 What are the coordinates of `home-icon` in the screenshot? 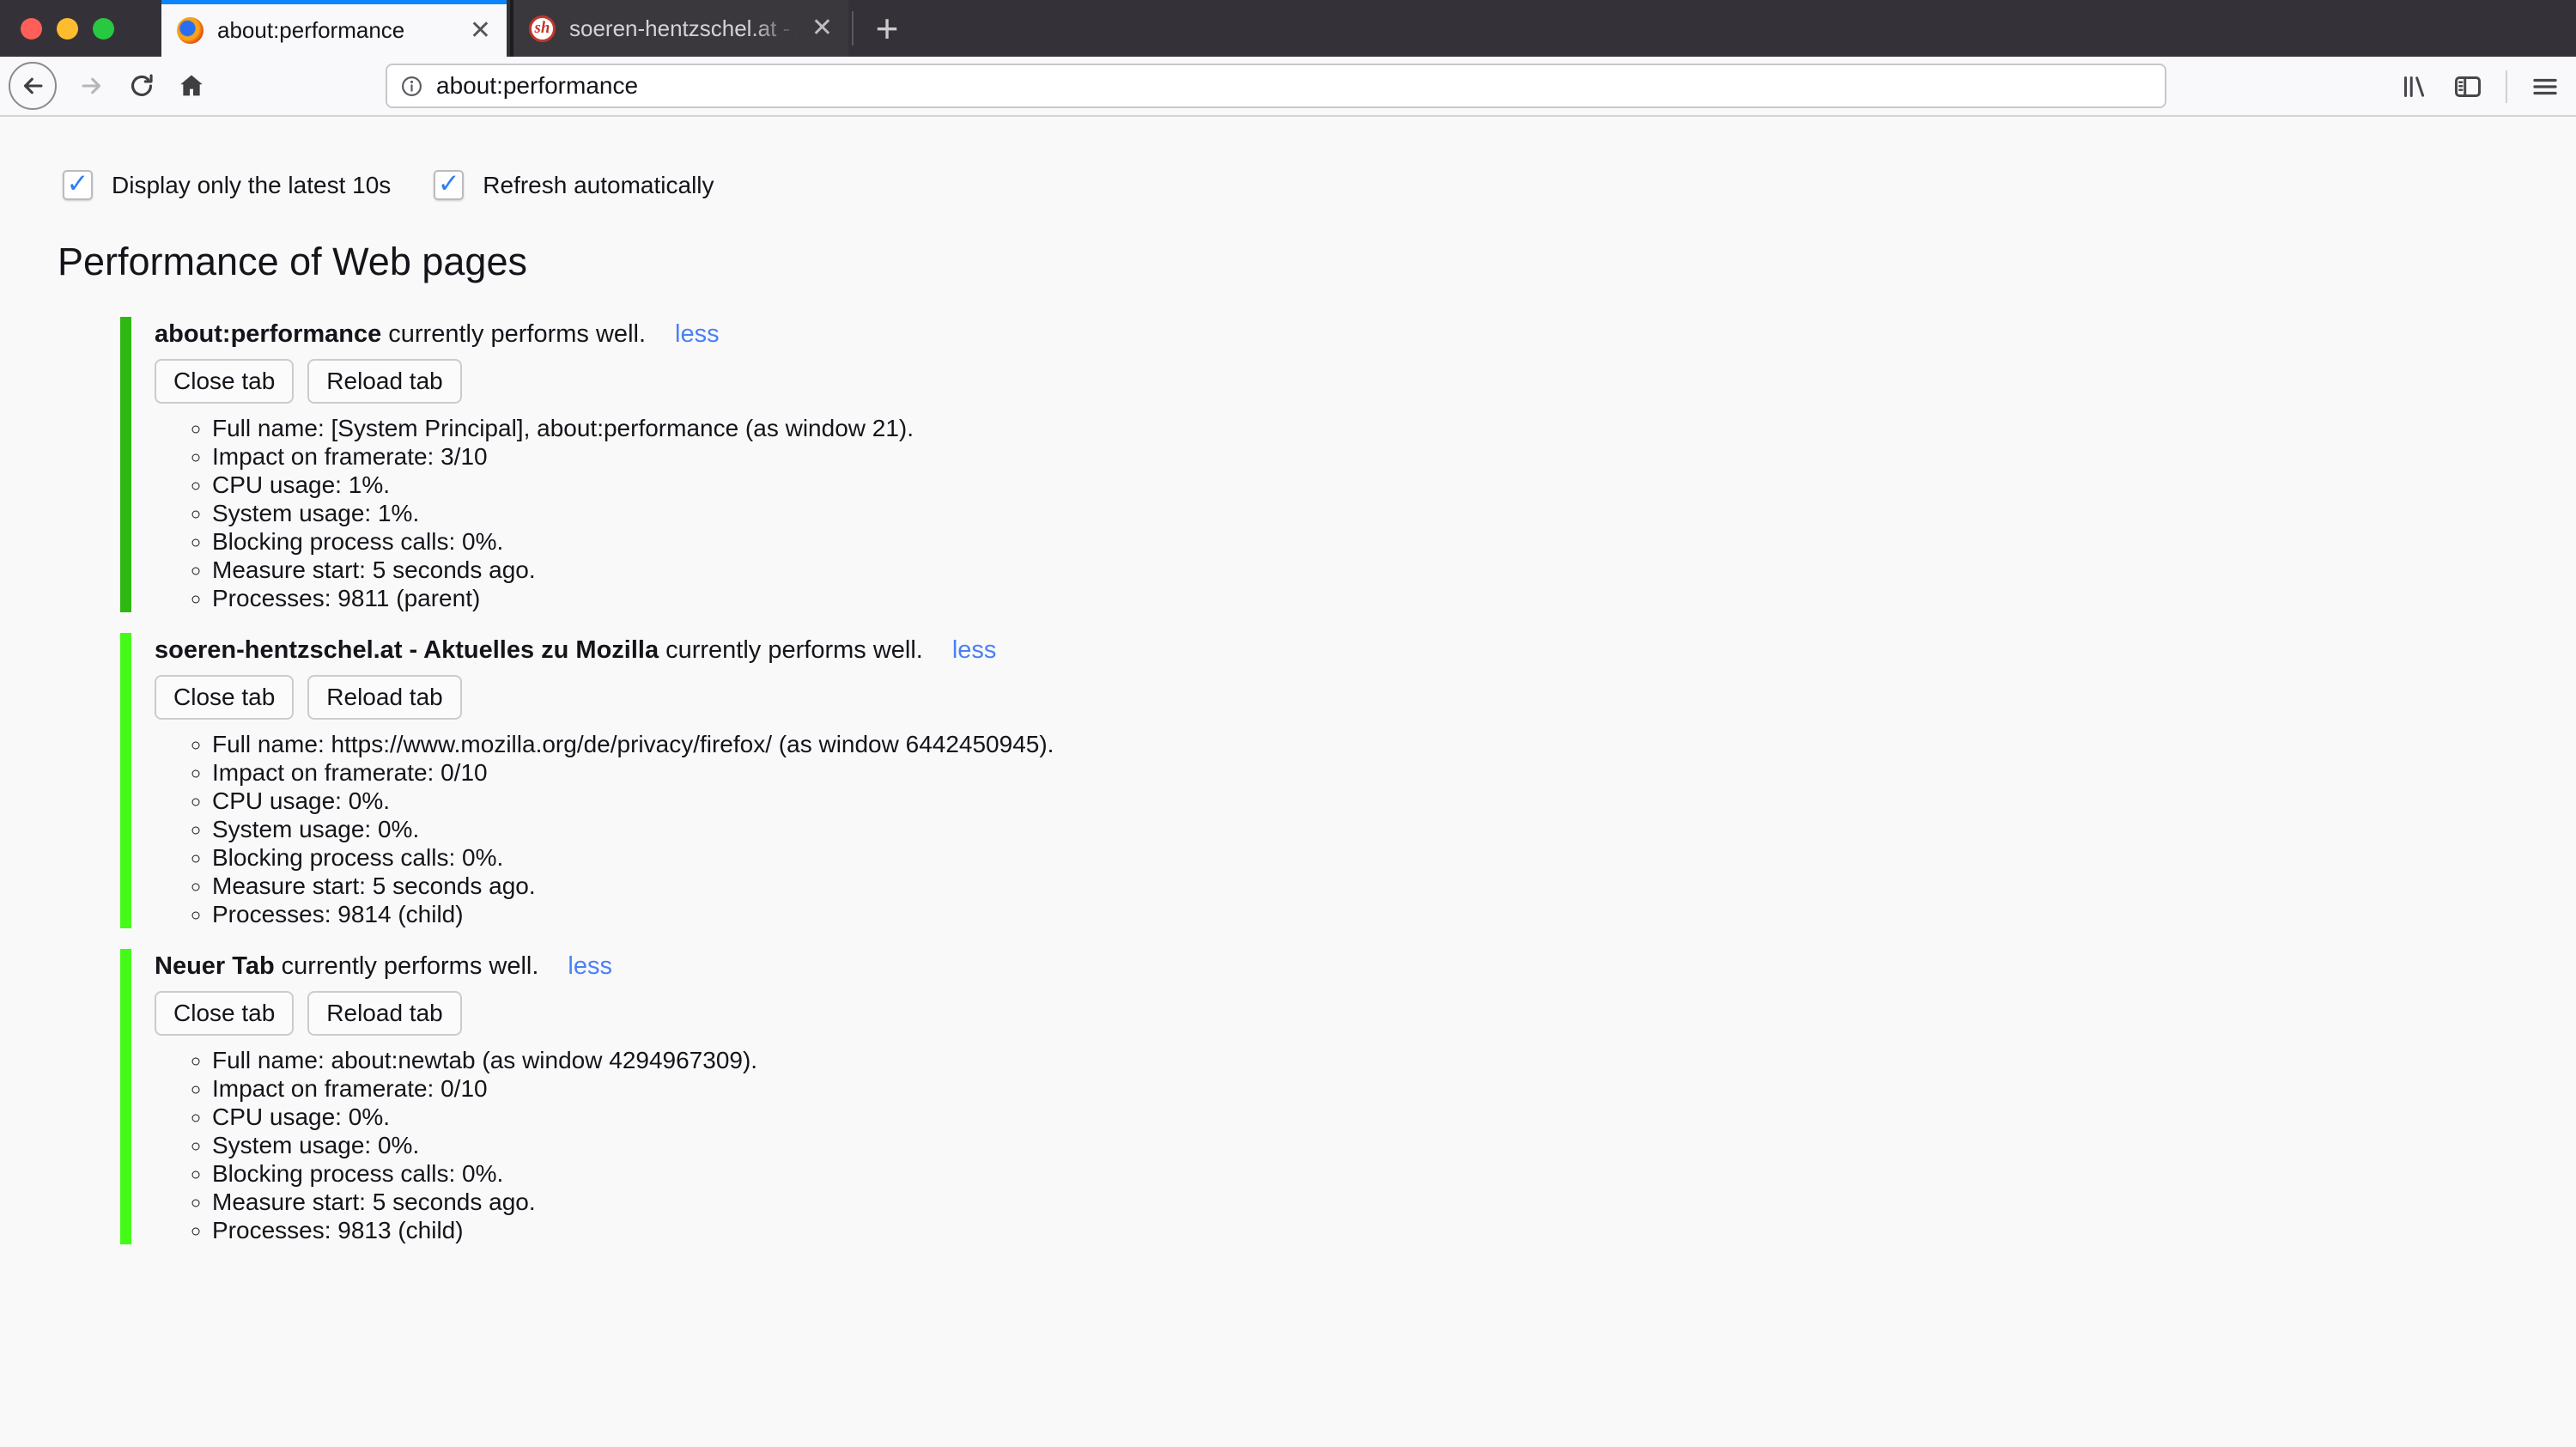 It's located at (191, 85).